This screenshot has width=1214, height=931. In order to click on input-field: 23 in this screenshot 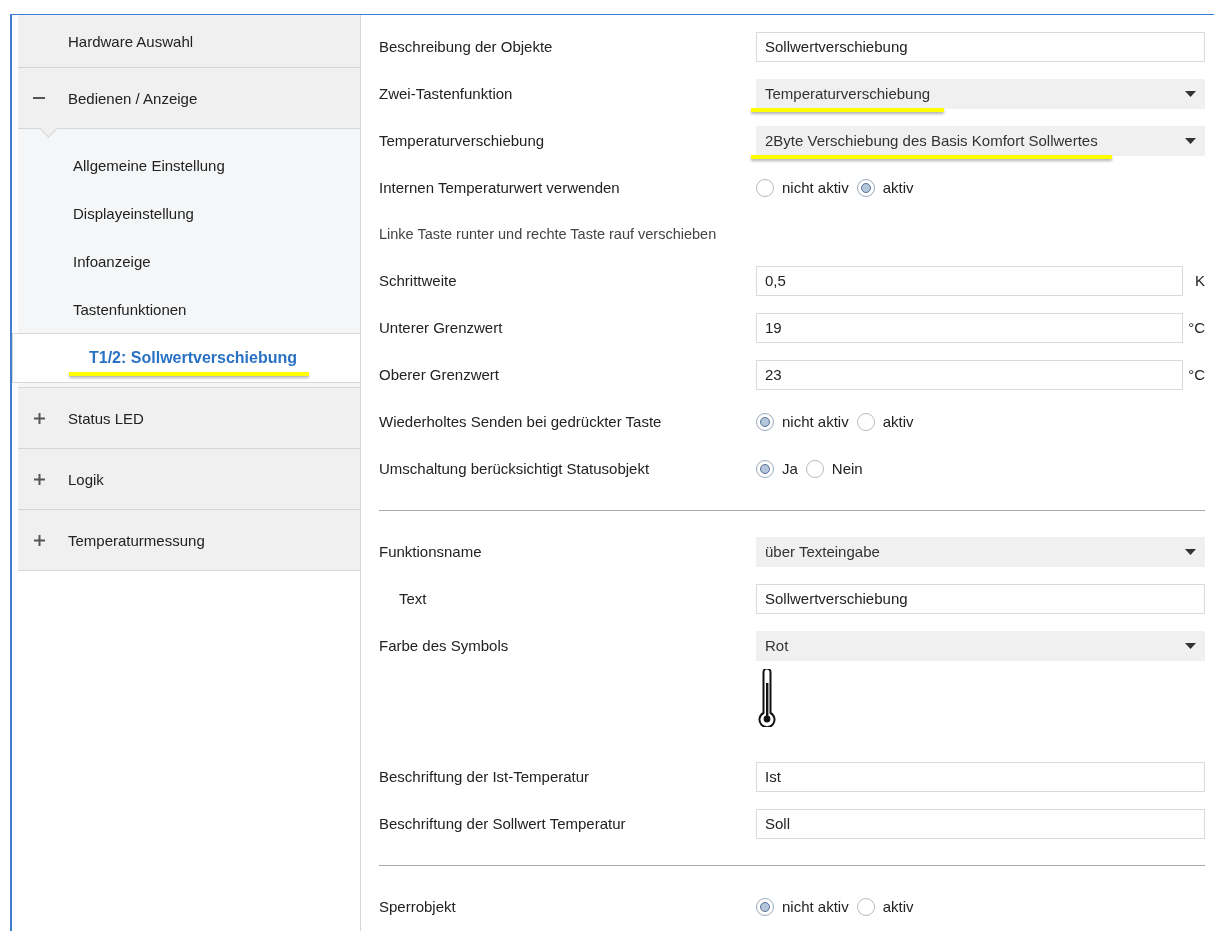, I will do `click(969, 374)`.